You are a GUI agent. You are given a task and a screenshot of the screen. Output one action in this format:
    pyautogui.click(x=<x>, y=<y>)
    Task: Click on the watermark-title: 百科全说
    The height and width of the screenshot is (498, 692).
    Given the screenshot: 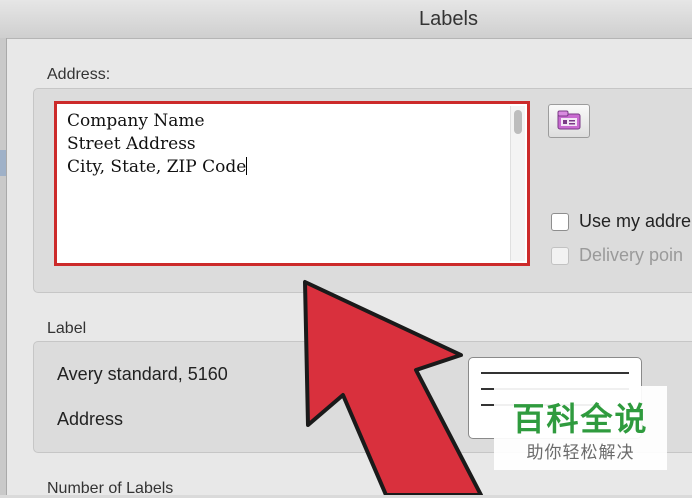 What is the action you would take?
    pyautogui.click(x=580, y=419)
    